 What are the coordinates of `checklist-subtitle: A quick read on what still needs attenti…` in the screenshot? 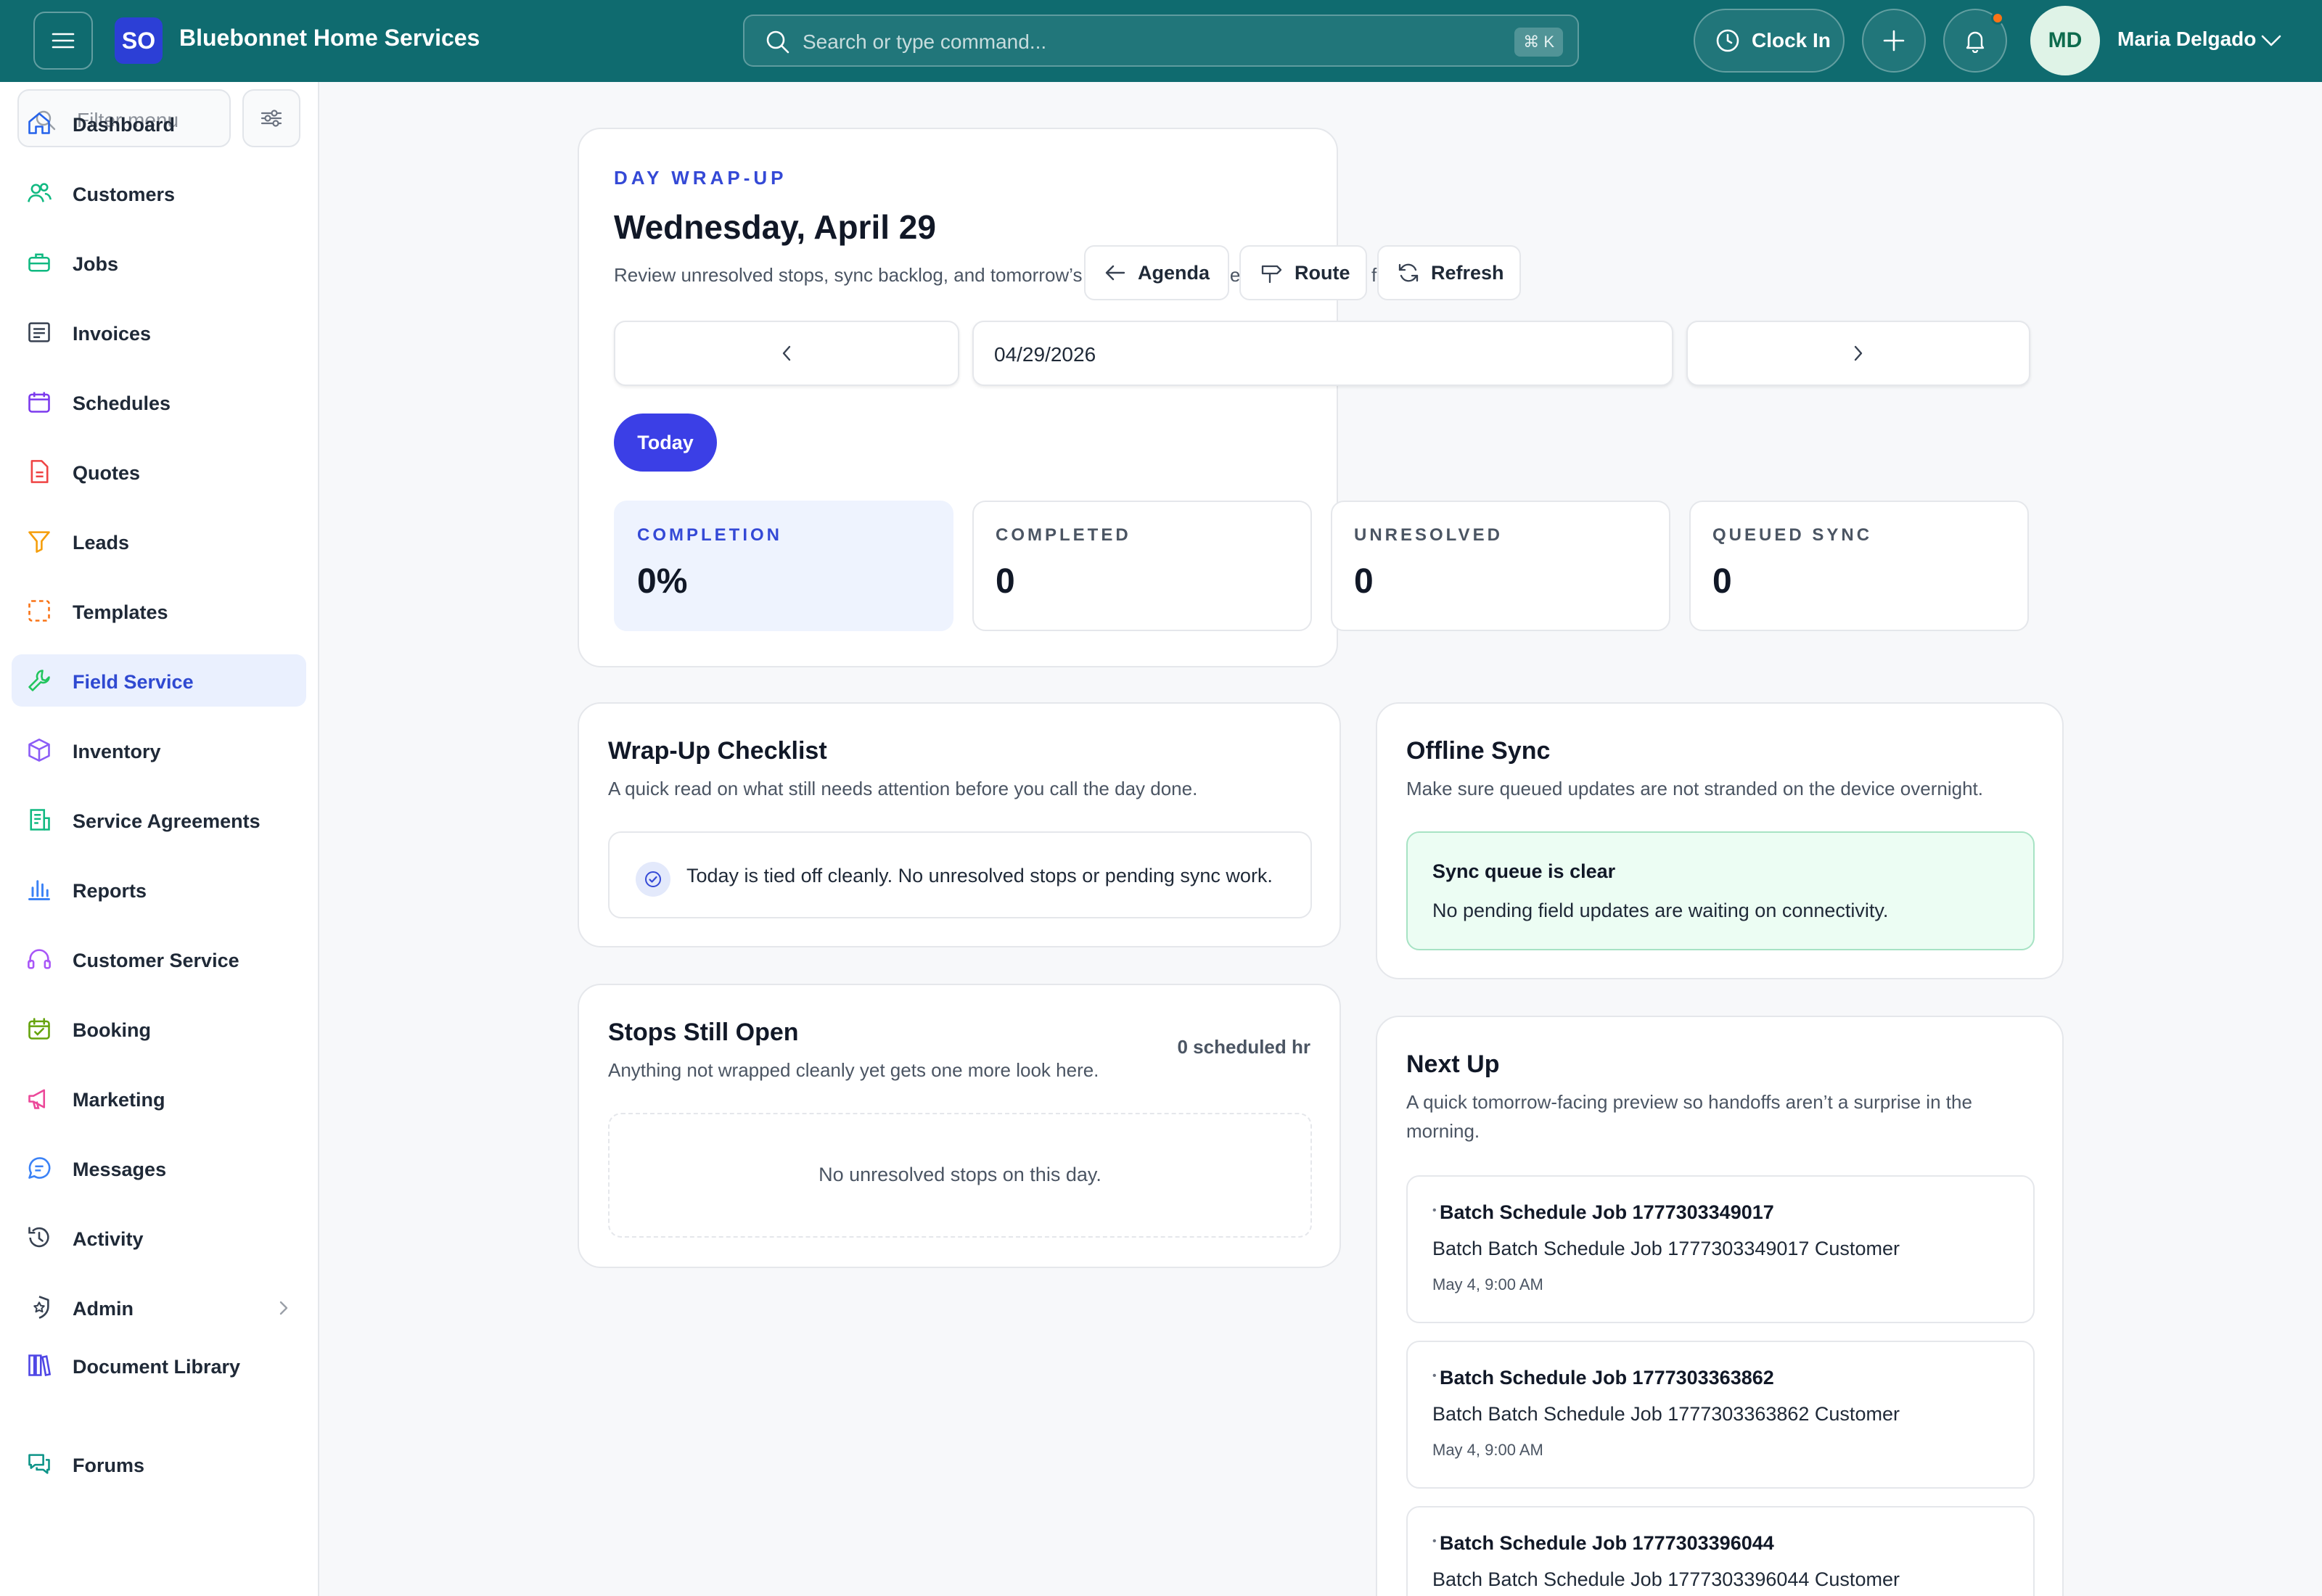 It's located at (903, 788).